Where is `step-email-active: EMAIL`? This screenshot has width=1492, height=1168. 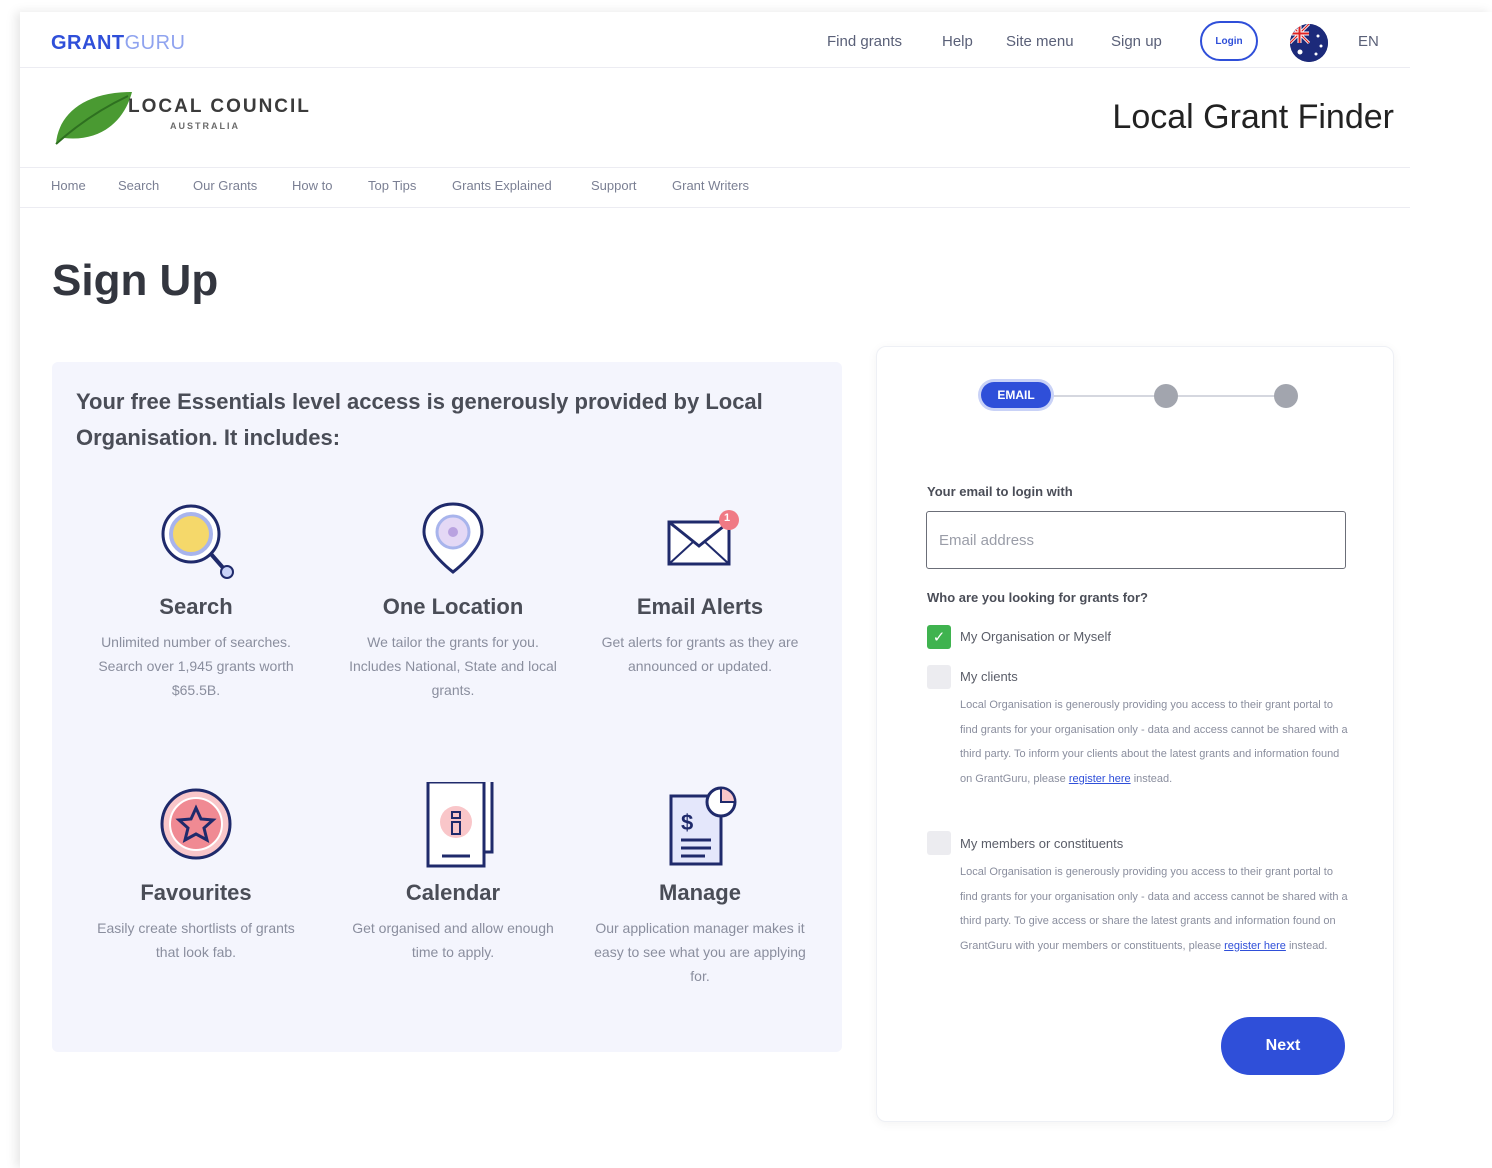 step-email-active: EMAIL is located at coordinates (1016, 395).